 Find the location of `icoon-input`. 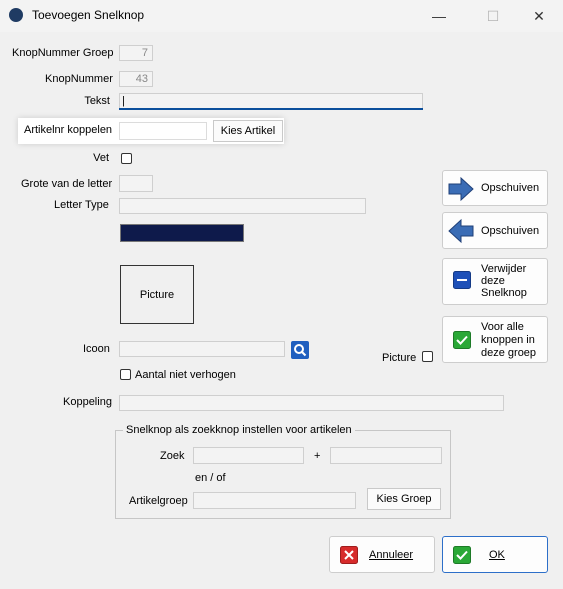

icoon-input is located at coordinates (202, 349).